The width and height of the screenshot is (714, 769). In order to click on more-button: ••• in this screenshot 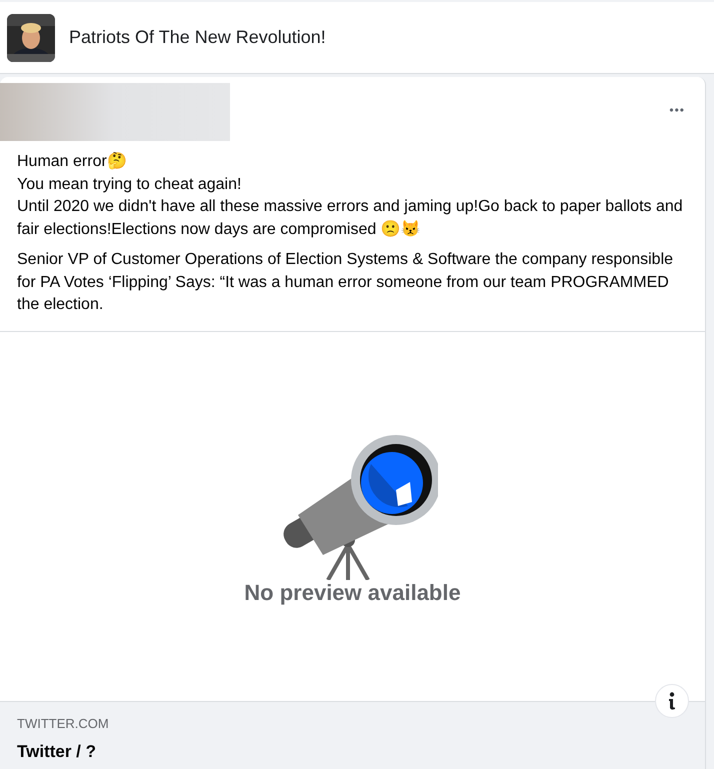, I will do `click(677, 110)`.